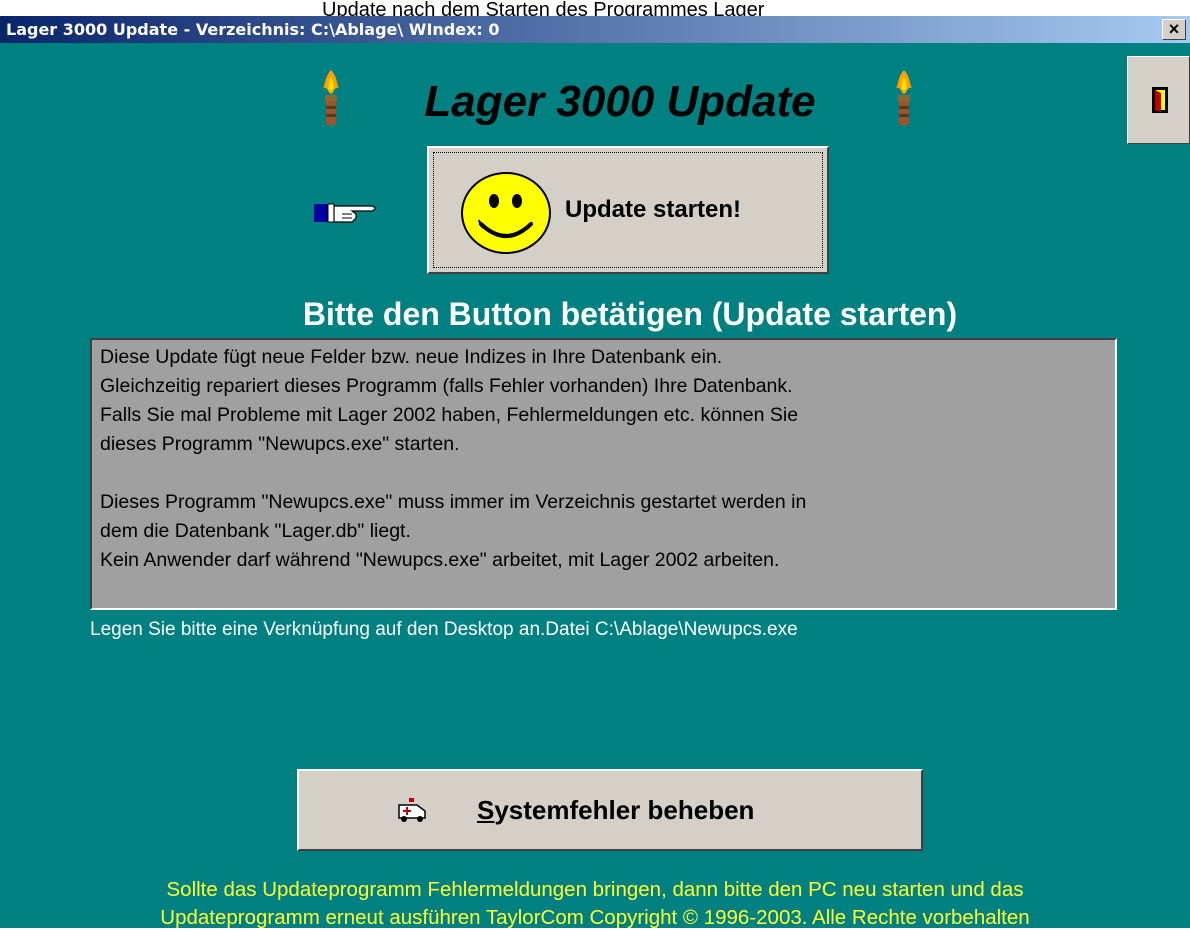  I want to click on smiley-face-icon, so click(506, 213).